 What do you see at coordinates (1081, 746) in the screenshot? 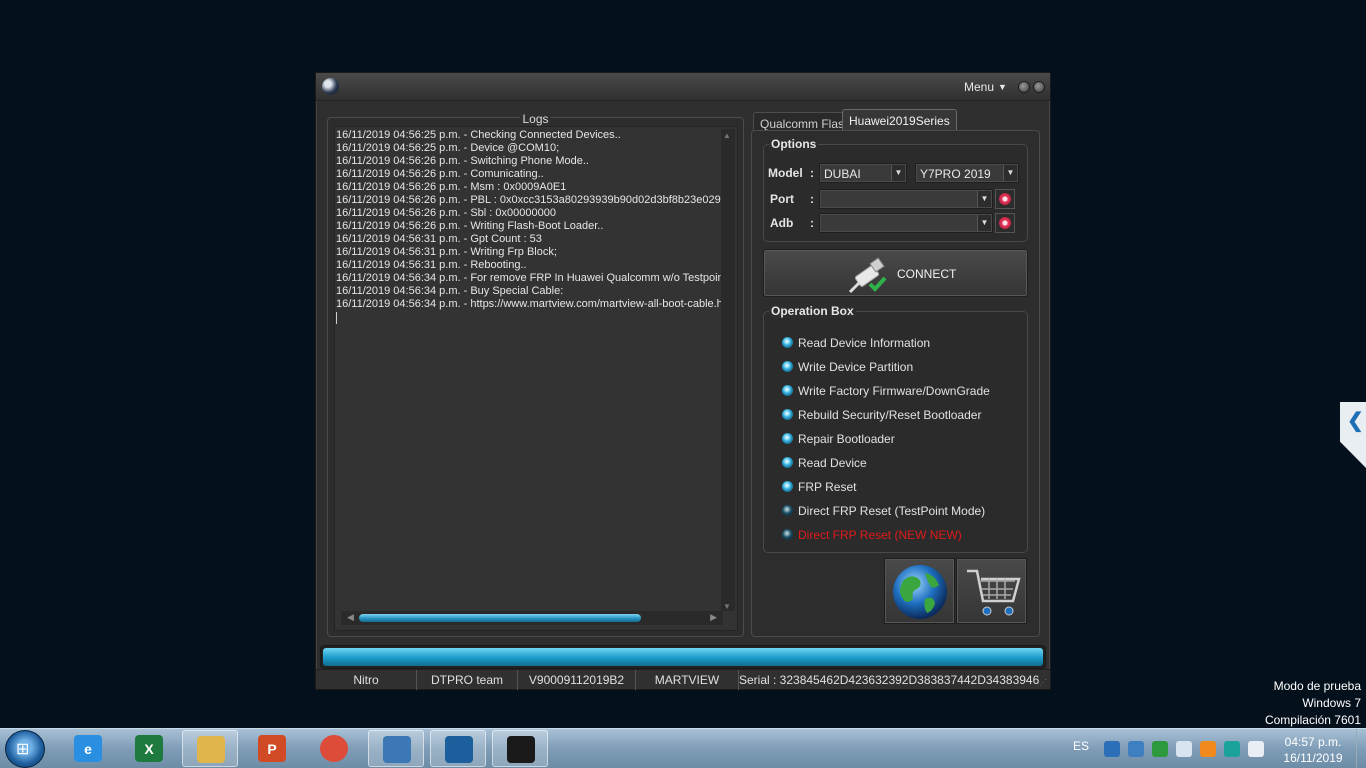
I see `language-indicator: ES` at bounding box center [1081, 746].